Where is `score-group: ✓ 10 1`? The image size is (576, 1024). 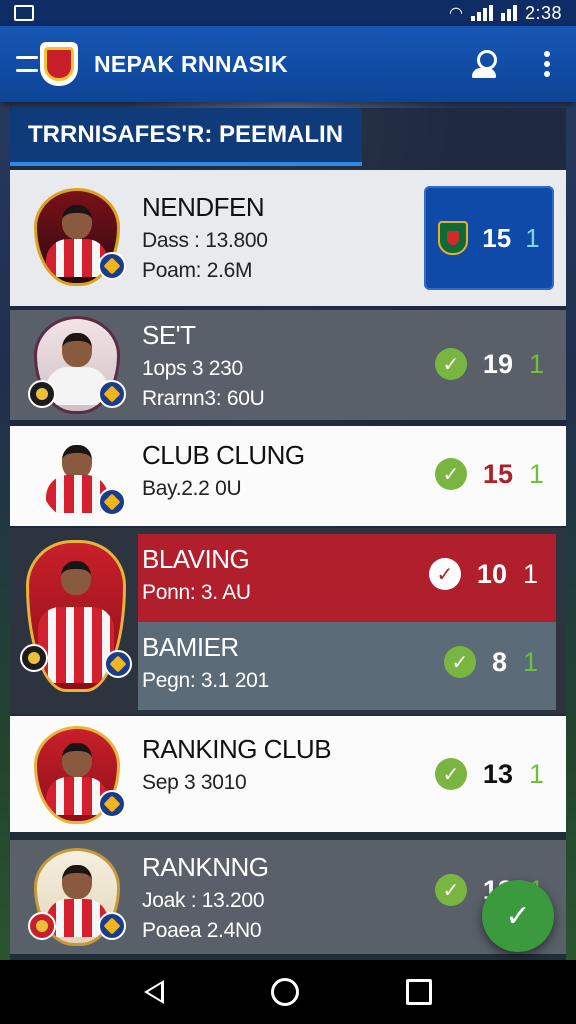 score-group: ✓ 10 1 is located at coordinates (483, 574).